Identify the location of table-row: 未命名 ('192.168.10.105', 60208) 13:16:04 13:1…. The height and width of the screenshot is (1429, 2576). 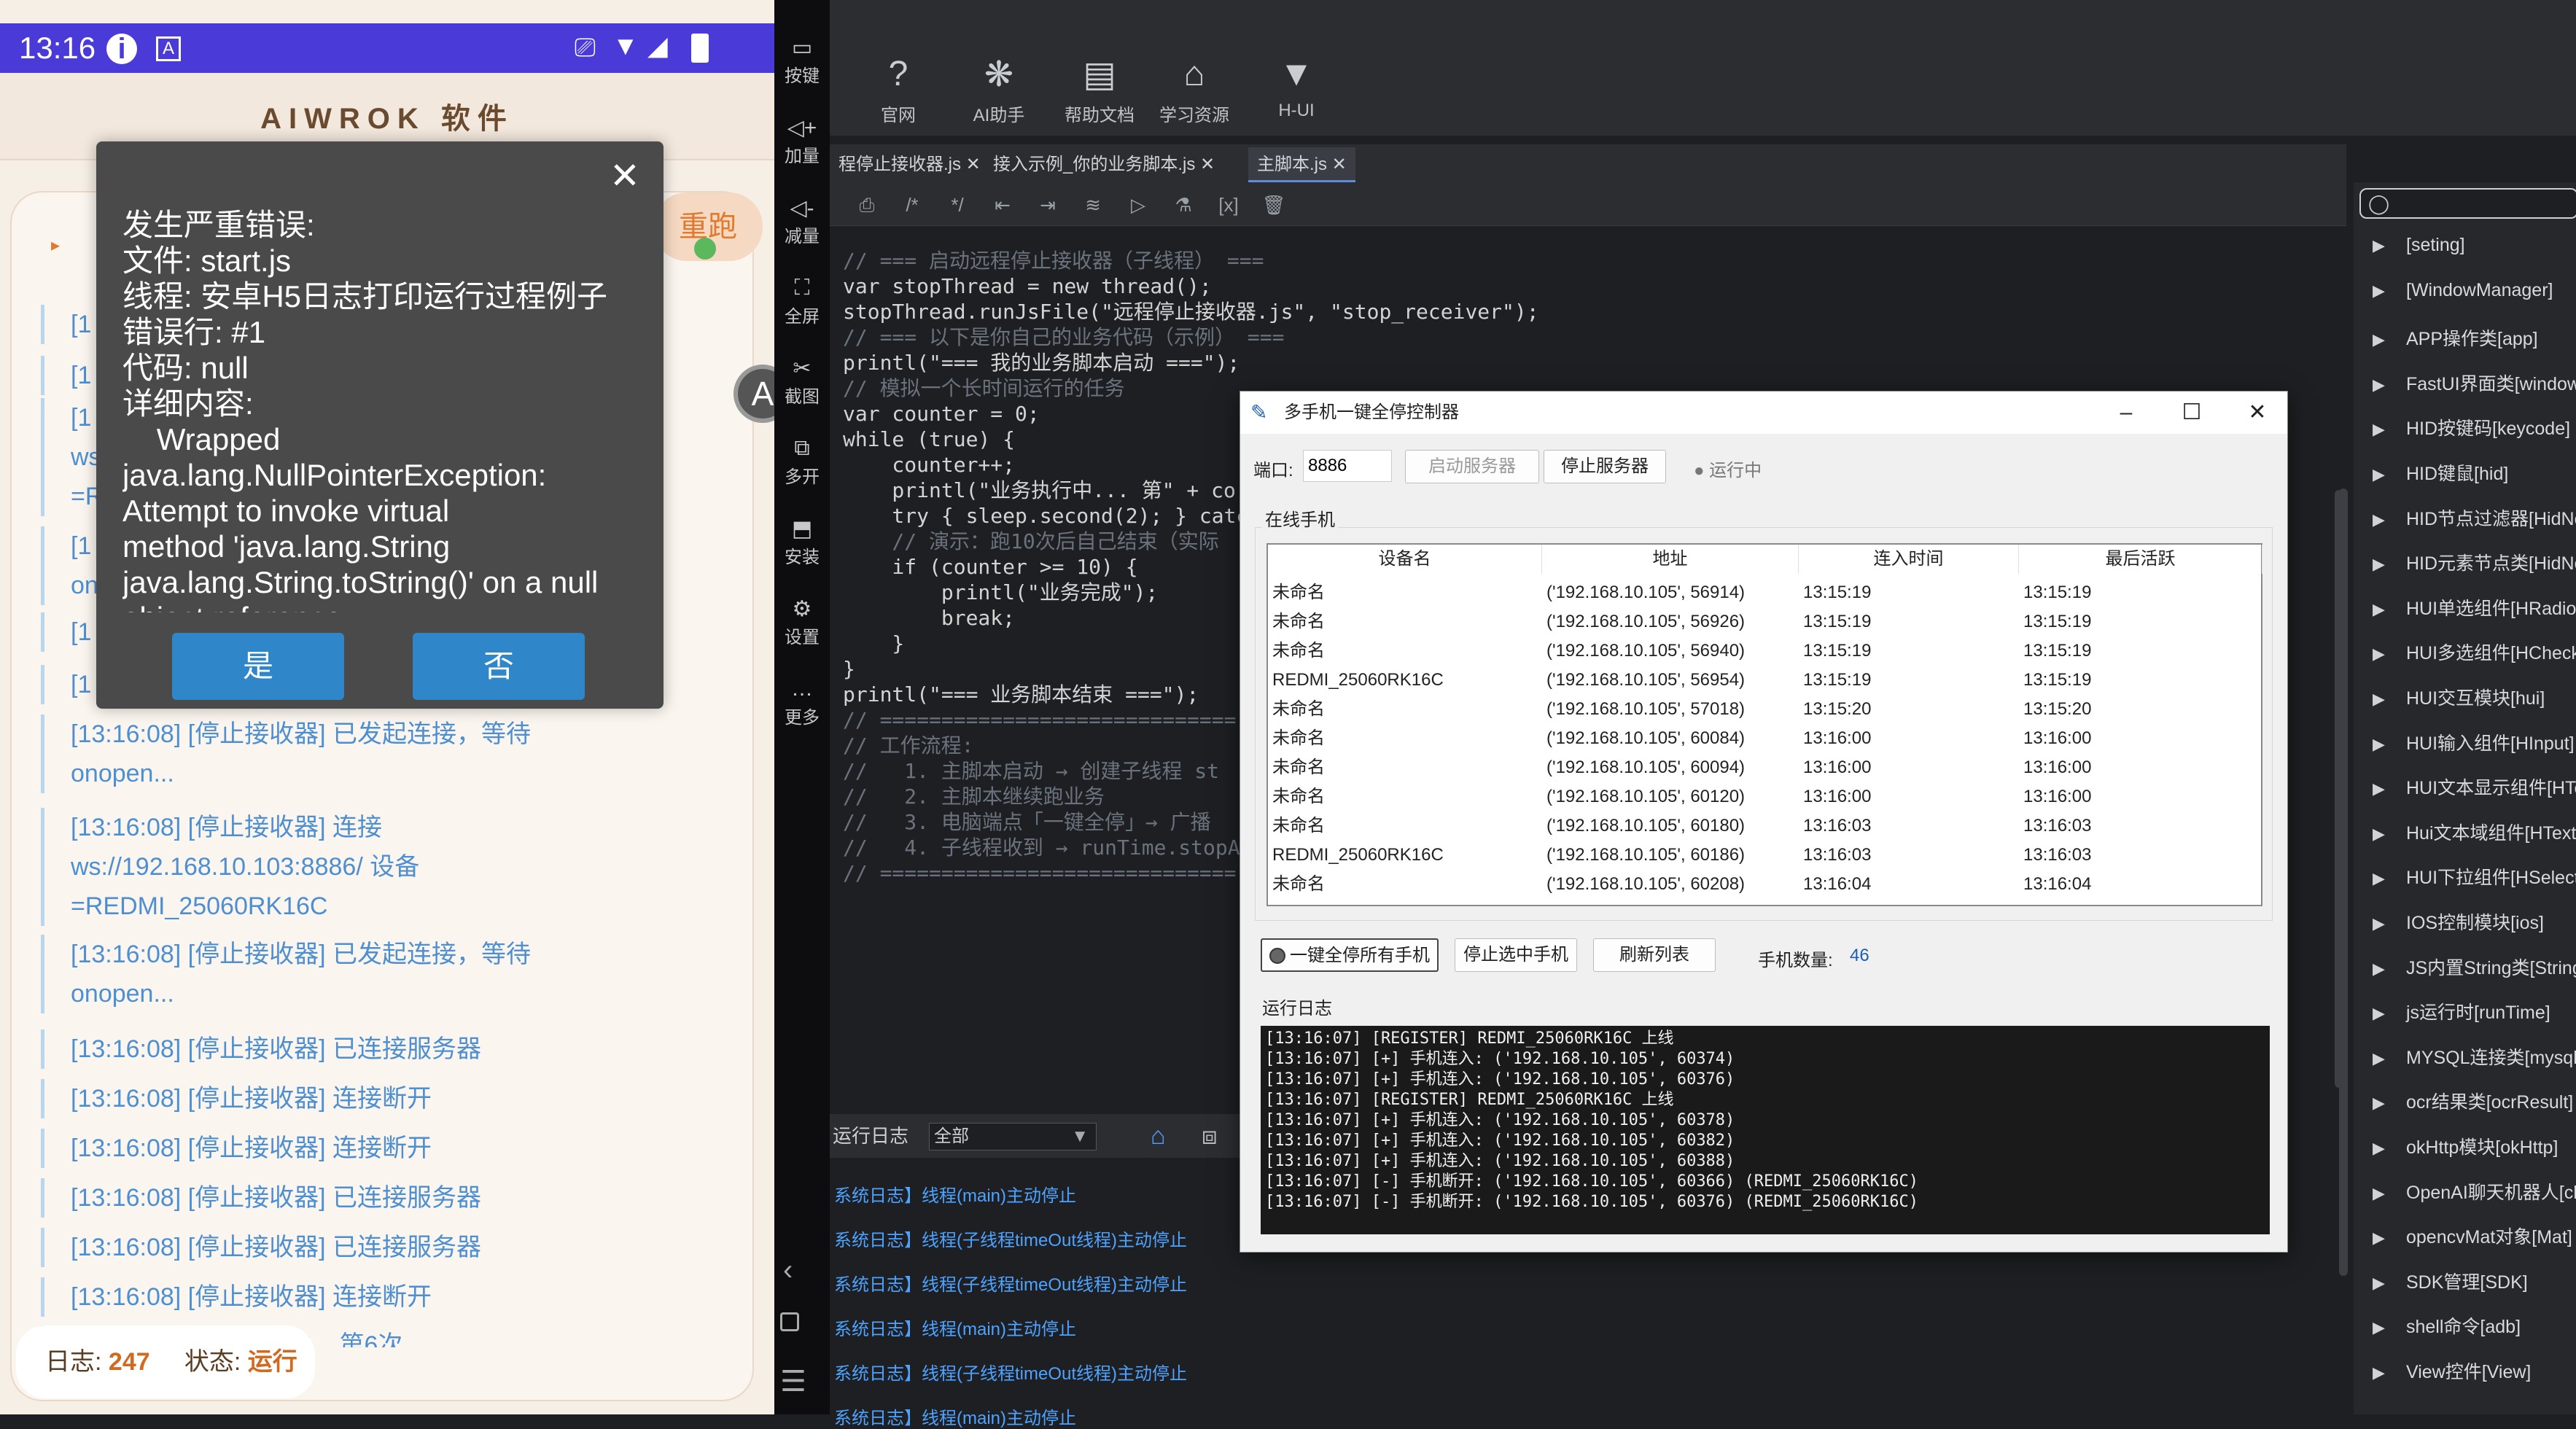
(1764, 884).